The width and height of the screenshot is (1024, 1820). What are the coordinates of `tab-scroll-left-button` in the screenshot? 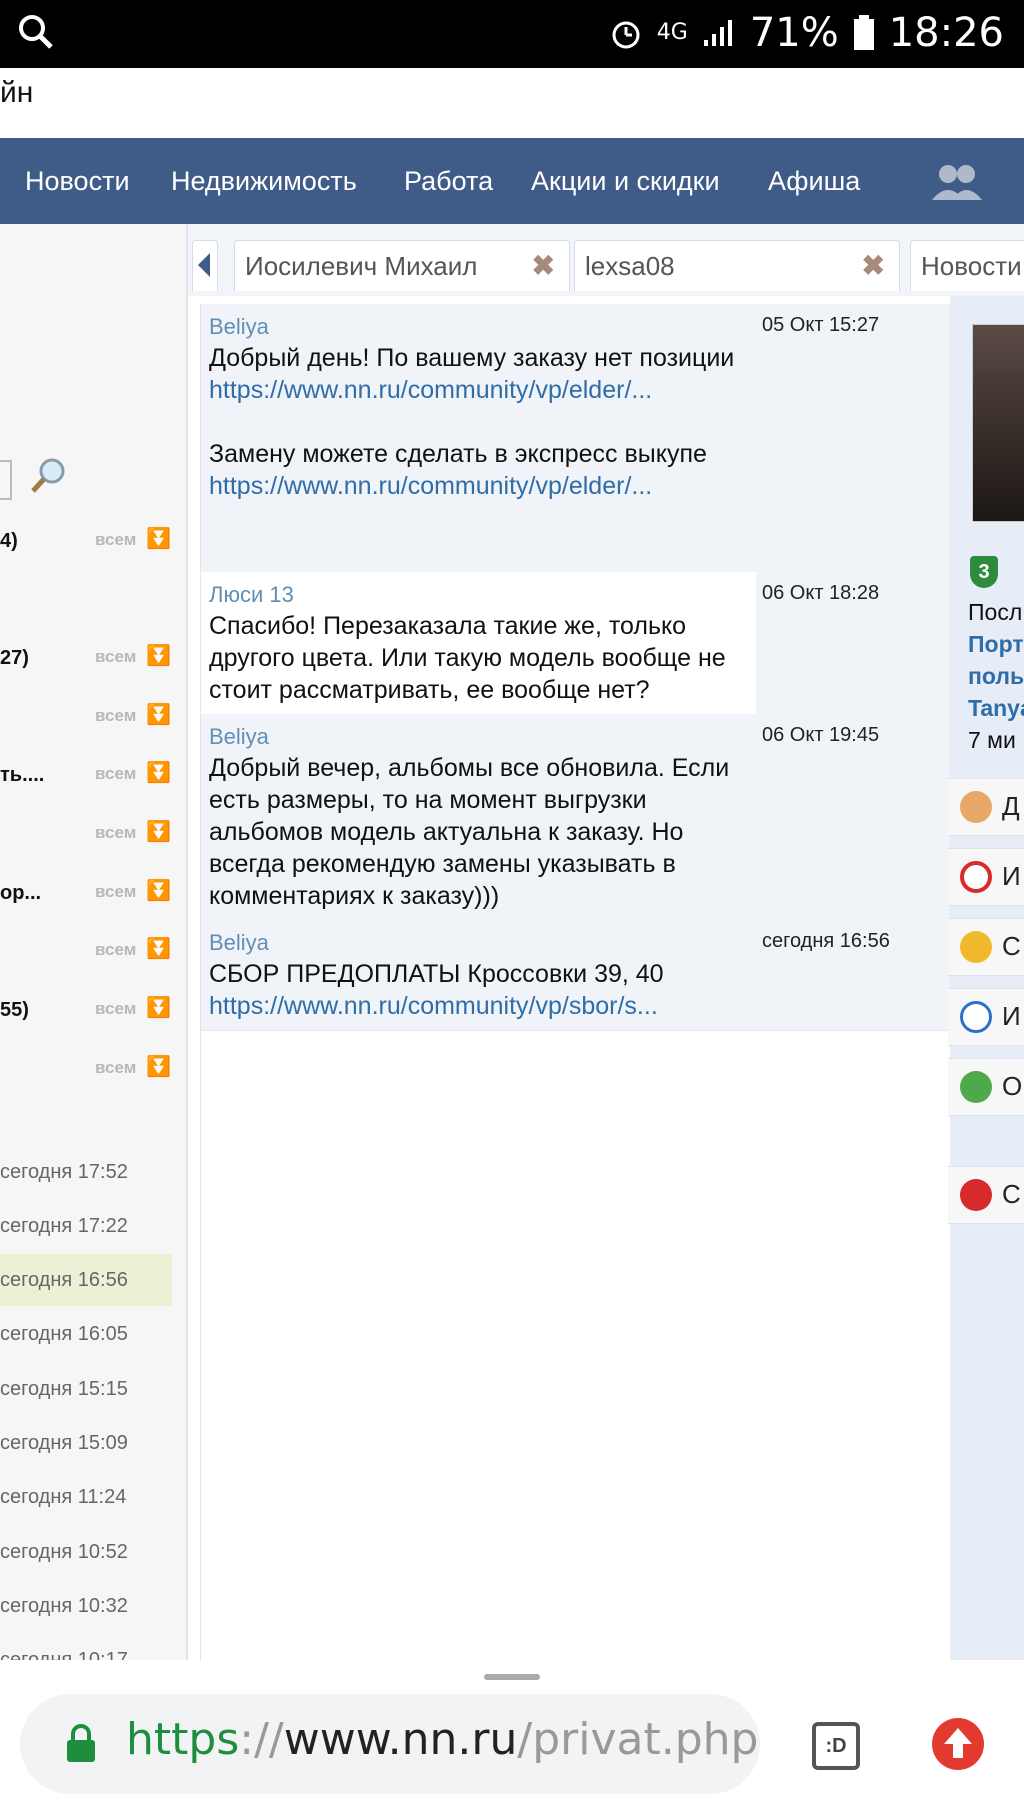 It's located at (205, 265).